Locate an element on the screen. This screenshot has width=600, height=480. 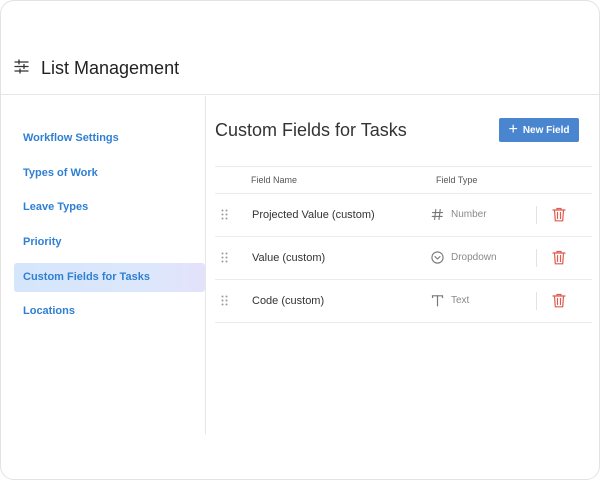
sidebar-item-locations: Locations is located at coordinates (109, 311).